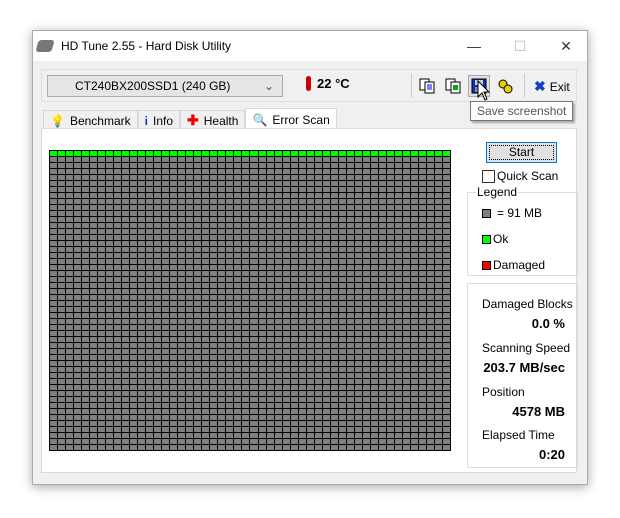 The width and height of the screenshot is (620, 518). I want to click on mouse-cursor-icon, so click(484, 90).